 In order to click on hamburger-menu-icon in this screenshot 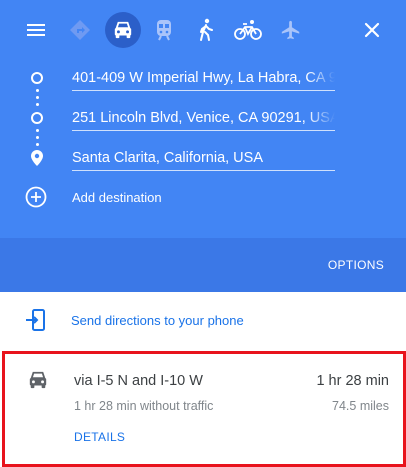, I will do `click(36, 30)`.